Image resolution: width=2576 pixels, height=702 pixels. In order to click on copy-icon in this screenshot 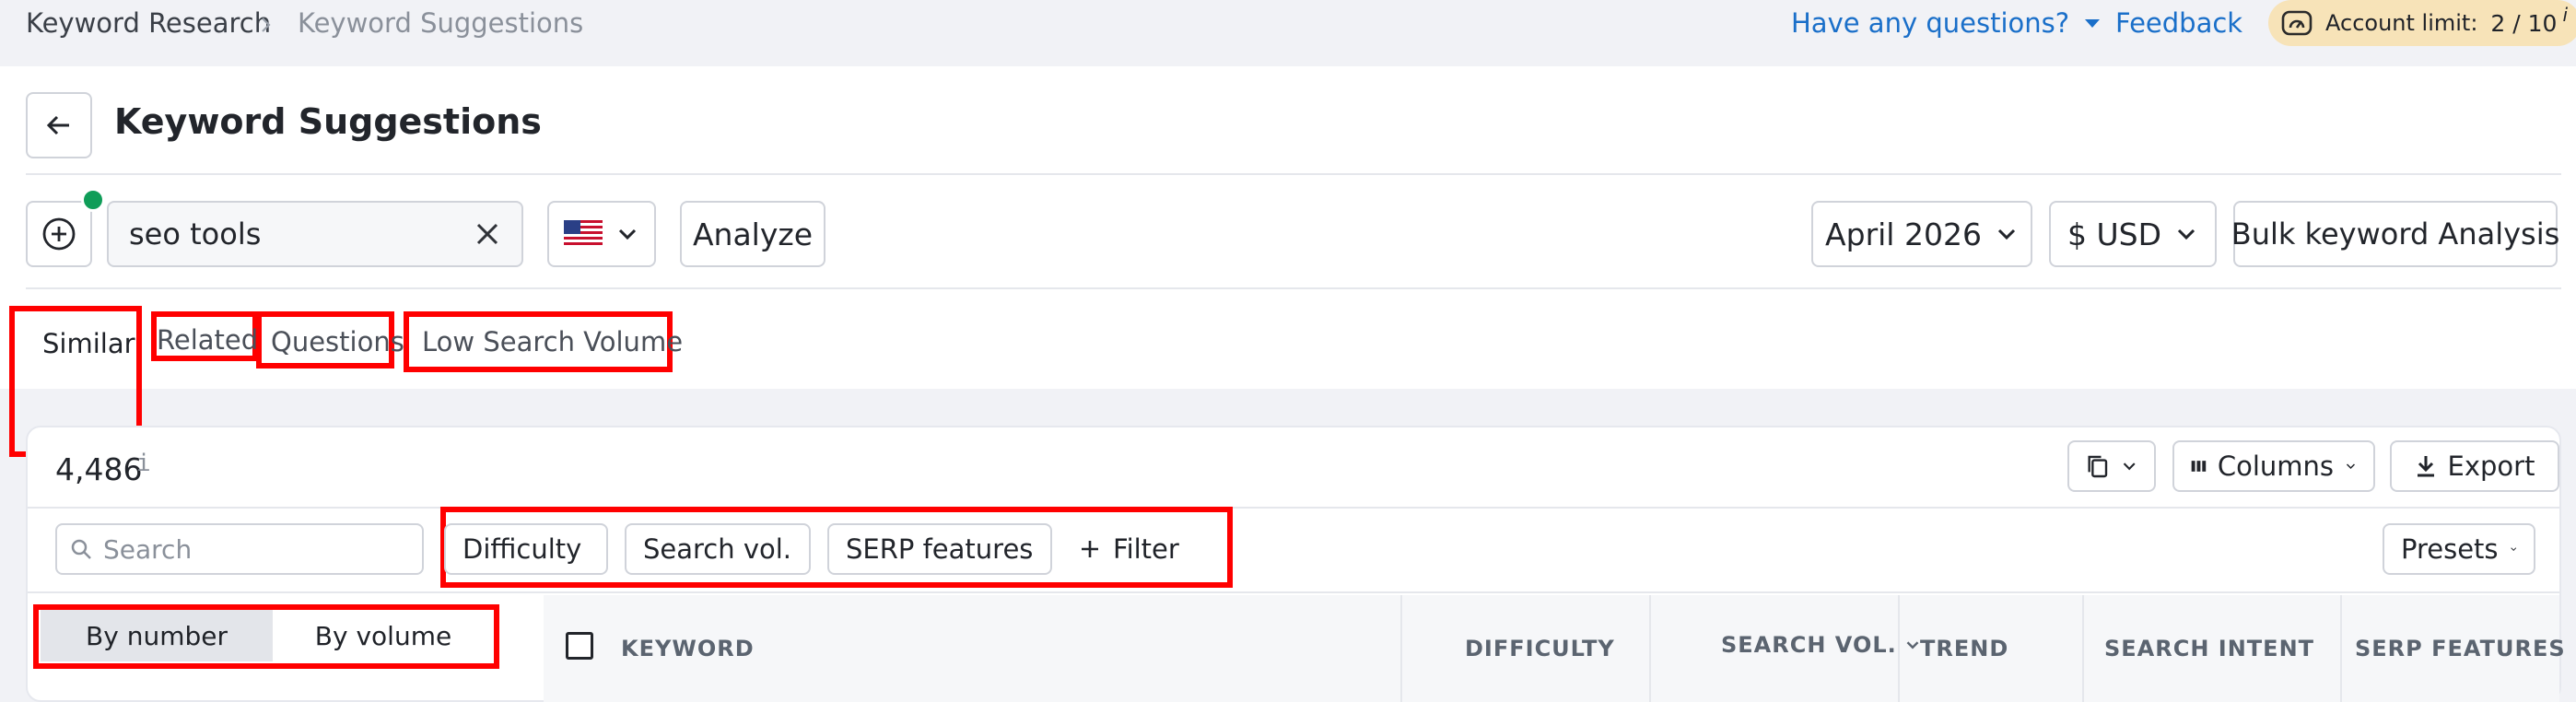, I will do `click(2098, 466)`.